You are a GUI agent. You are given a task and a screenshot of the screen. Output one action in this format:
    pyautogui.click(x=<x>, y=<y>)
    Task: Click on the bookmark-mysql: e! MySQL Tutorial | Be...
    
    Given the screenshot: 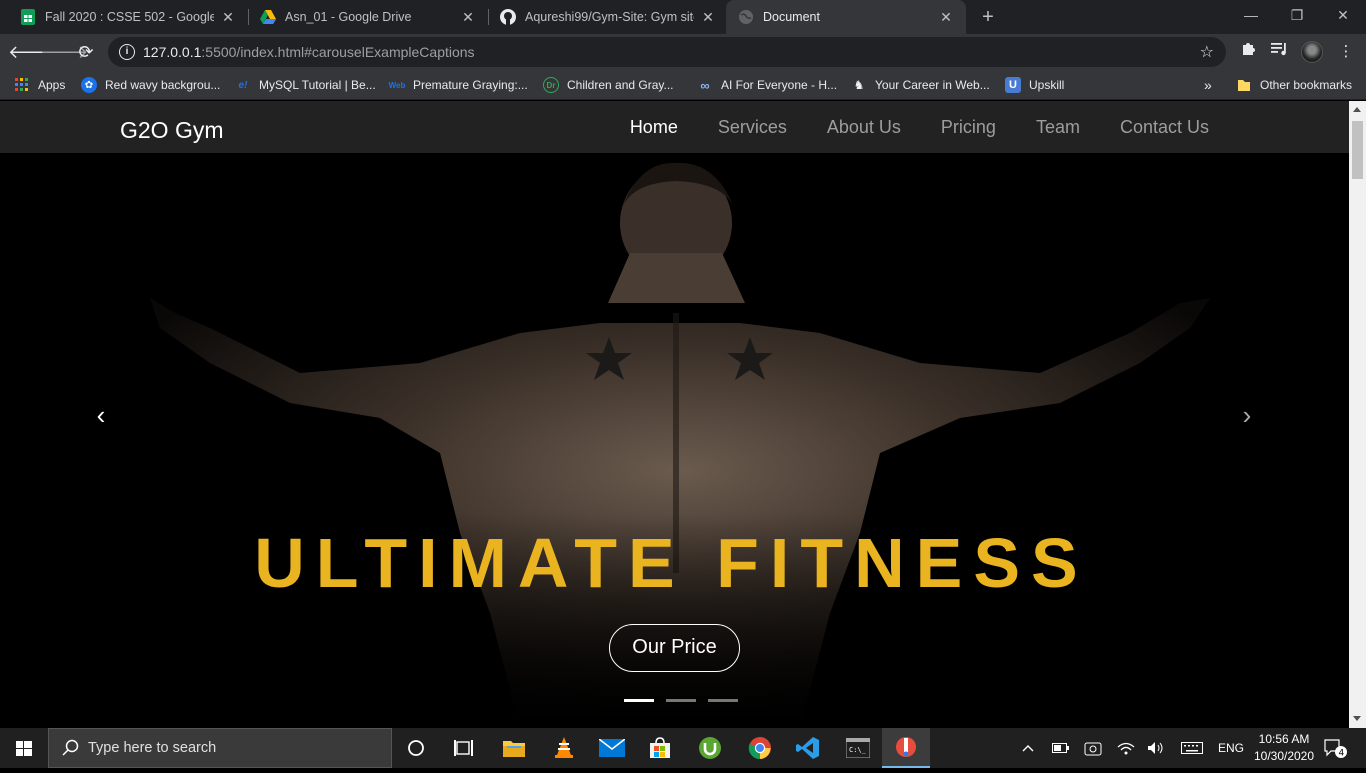 What is the action you would take?
    pyautogui.click(x=305, y=85)
    